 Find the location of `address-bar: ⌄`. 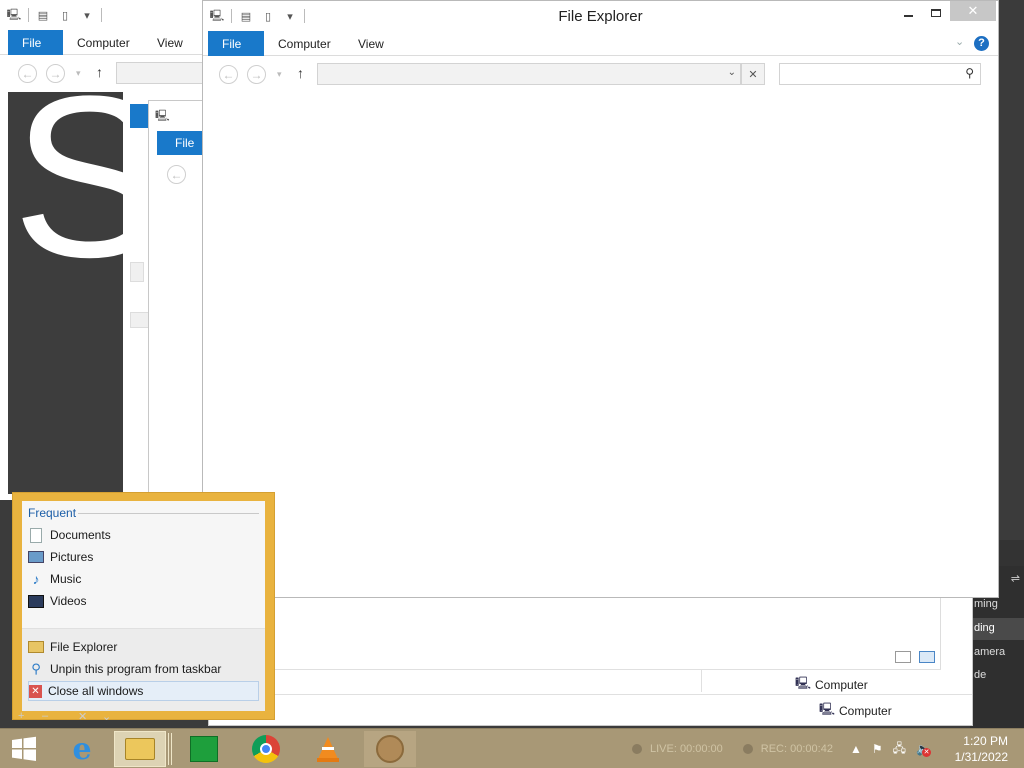

address-bar: ⌄ is located at coordinates (529, 74).